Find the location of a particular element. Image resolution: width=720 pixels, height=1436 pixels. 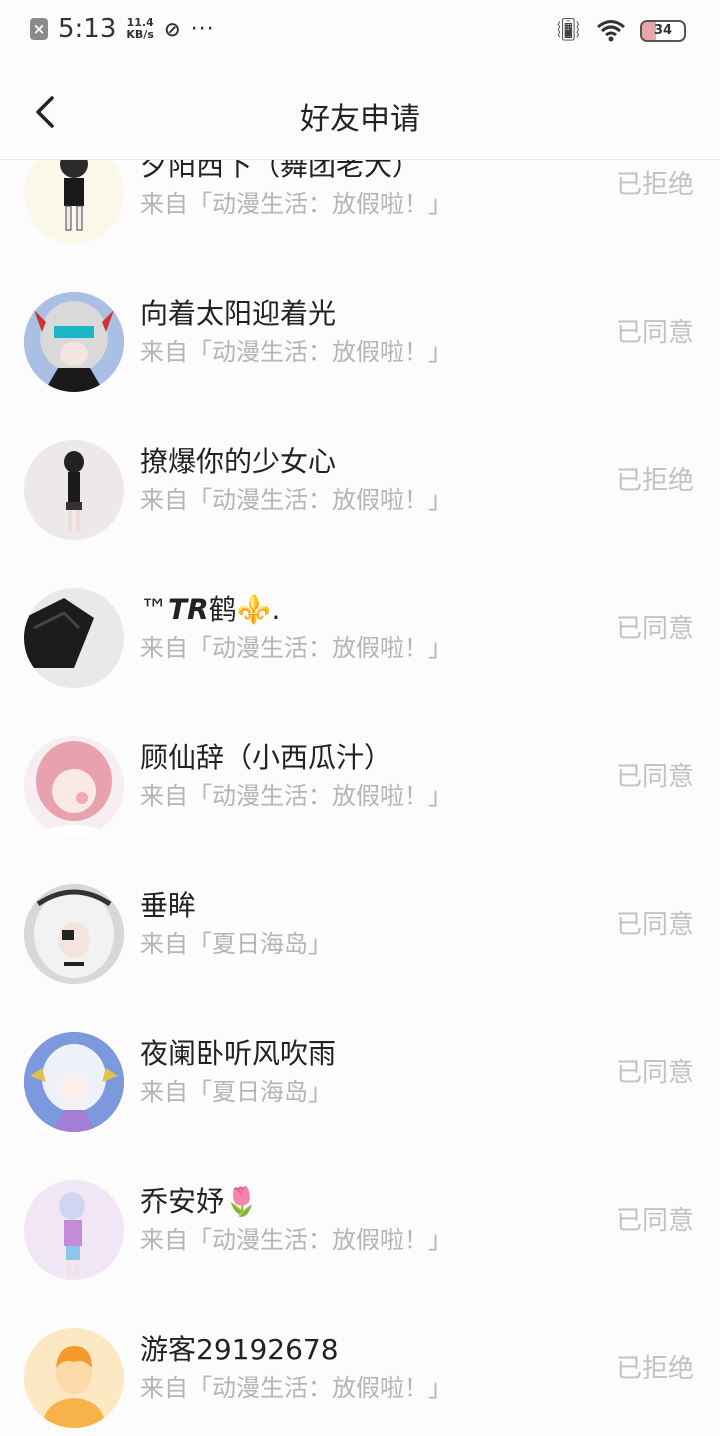

list-item: 向着太阳迎着光 来自「动漫生活：放假啦！」 已同意 is located at coordinates (360, 366).